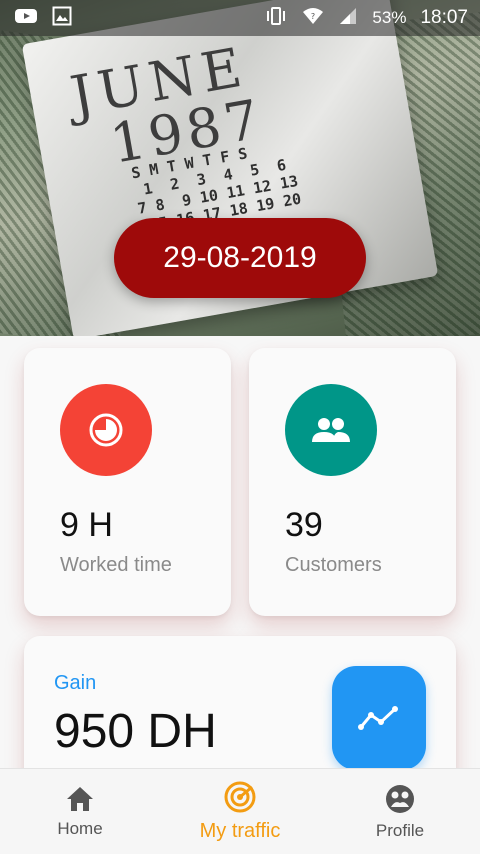  What do you see at coordinates (80, 798) in the screenshot?
I see `home-icon` at bounding box center [80, 798].